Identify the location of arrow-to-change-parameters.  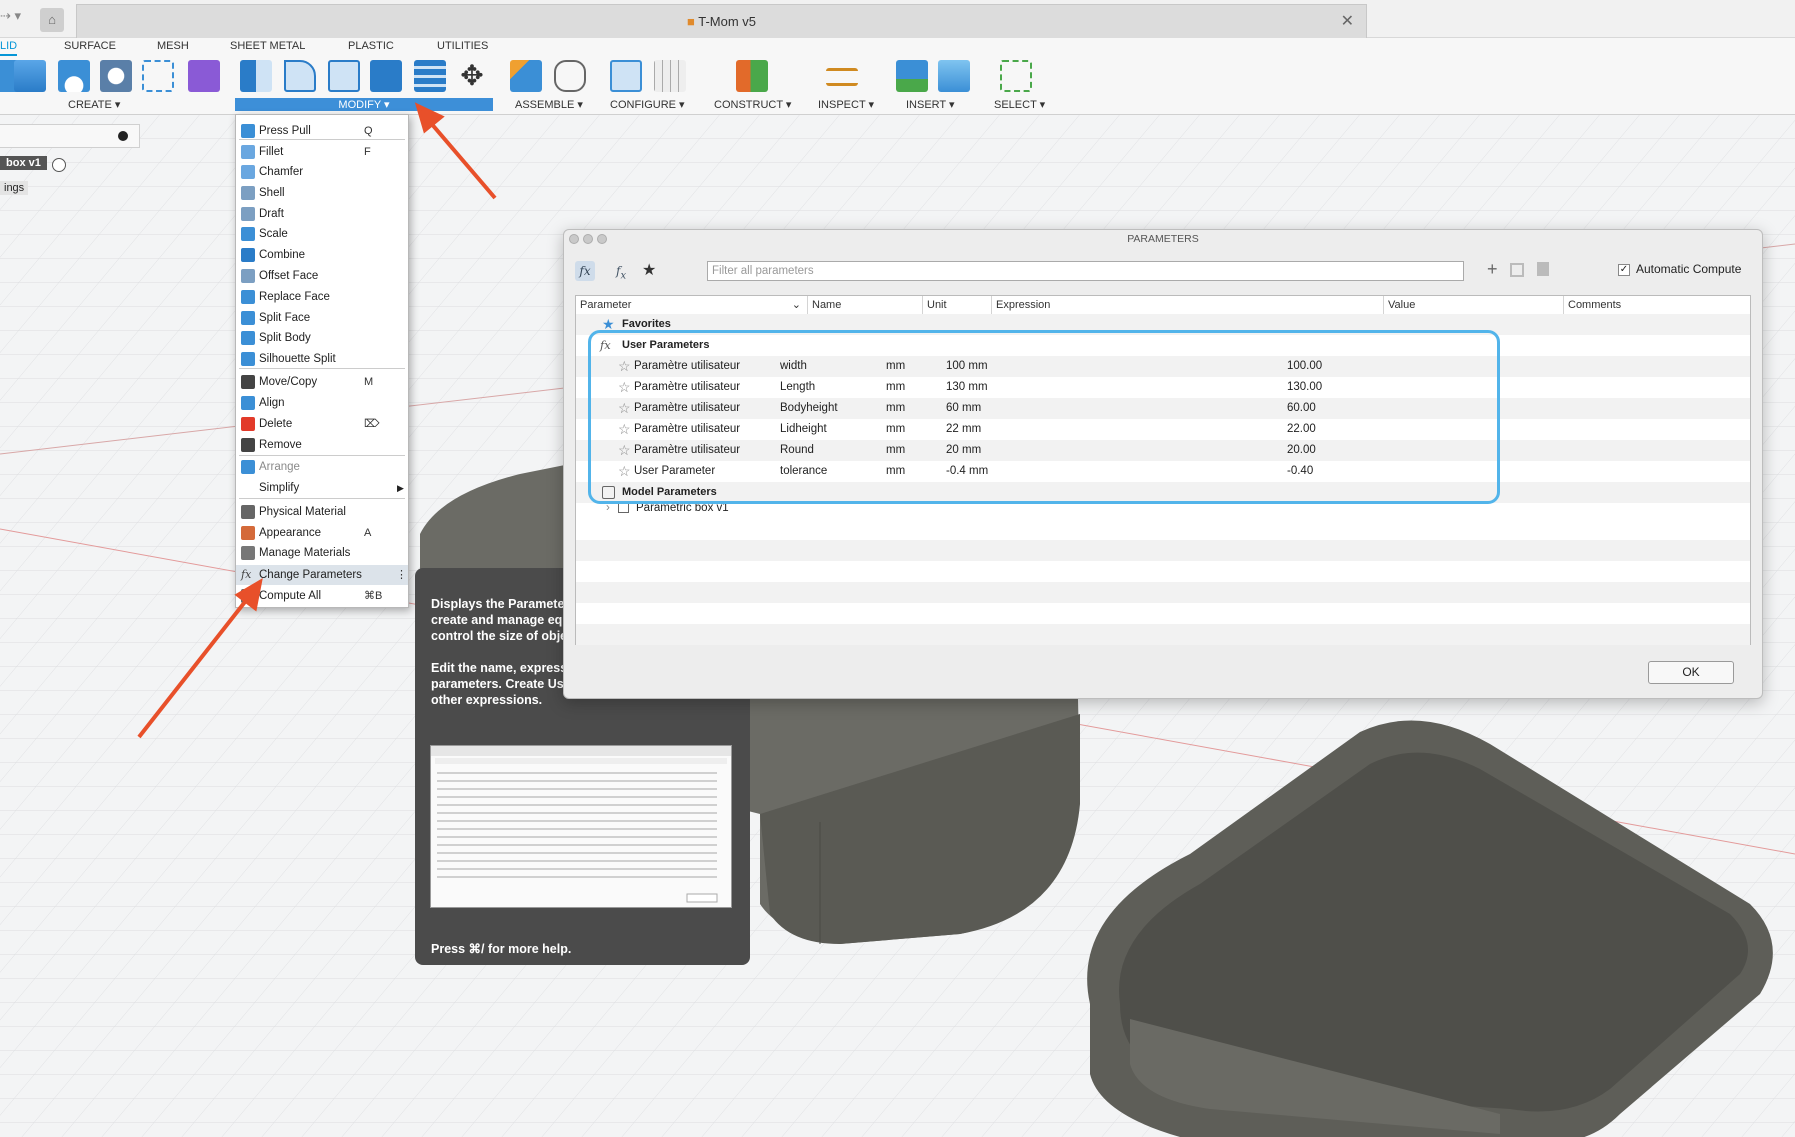
(193, 667).